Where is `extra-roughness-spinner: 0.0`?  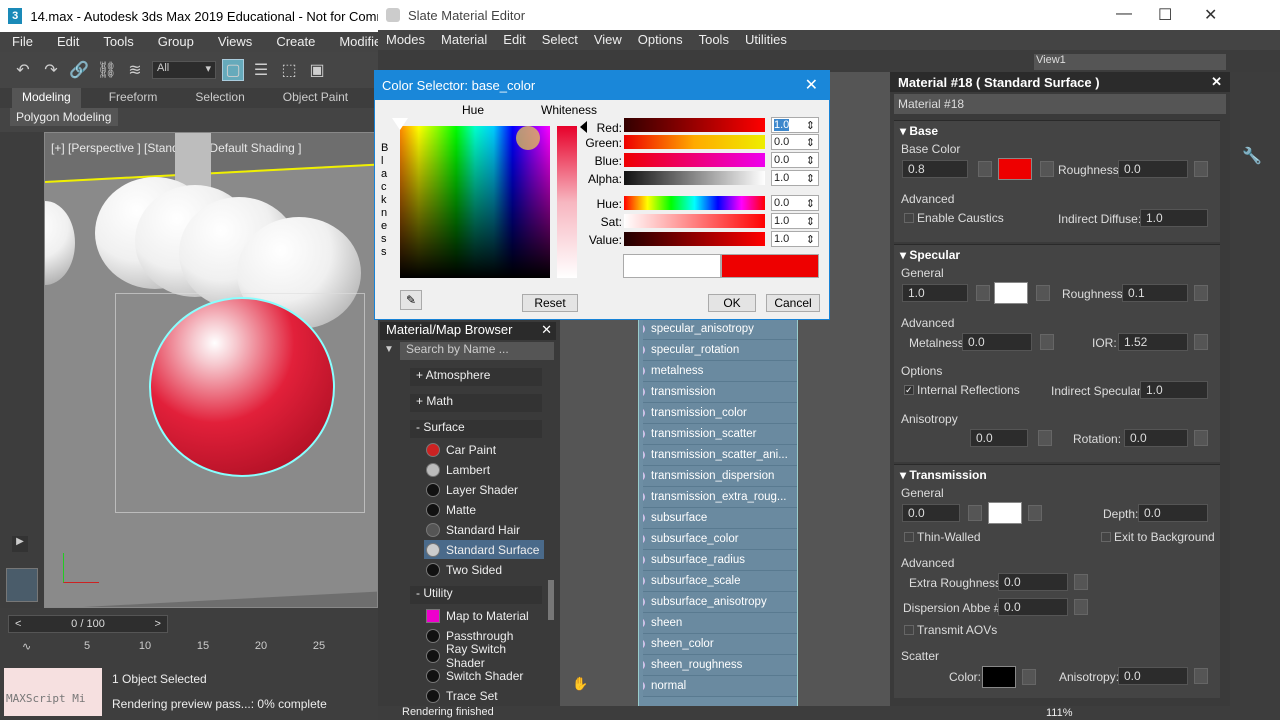
extra-roughness-spinner: 0.0 is located at coordinates (1033, 582).